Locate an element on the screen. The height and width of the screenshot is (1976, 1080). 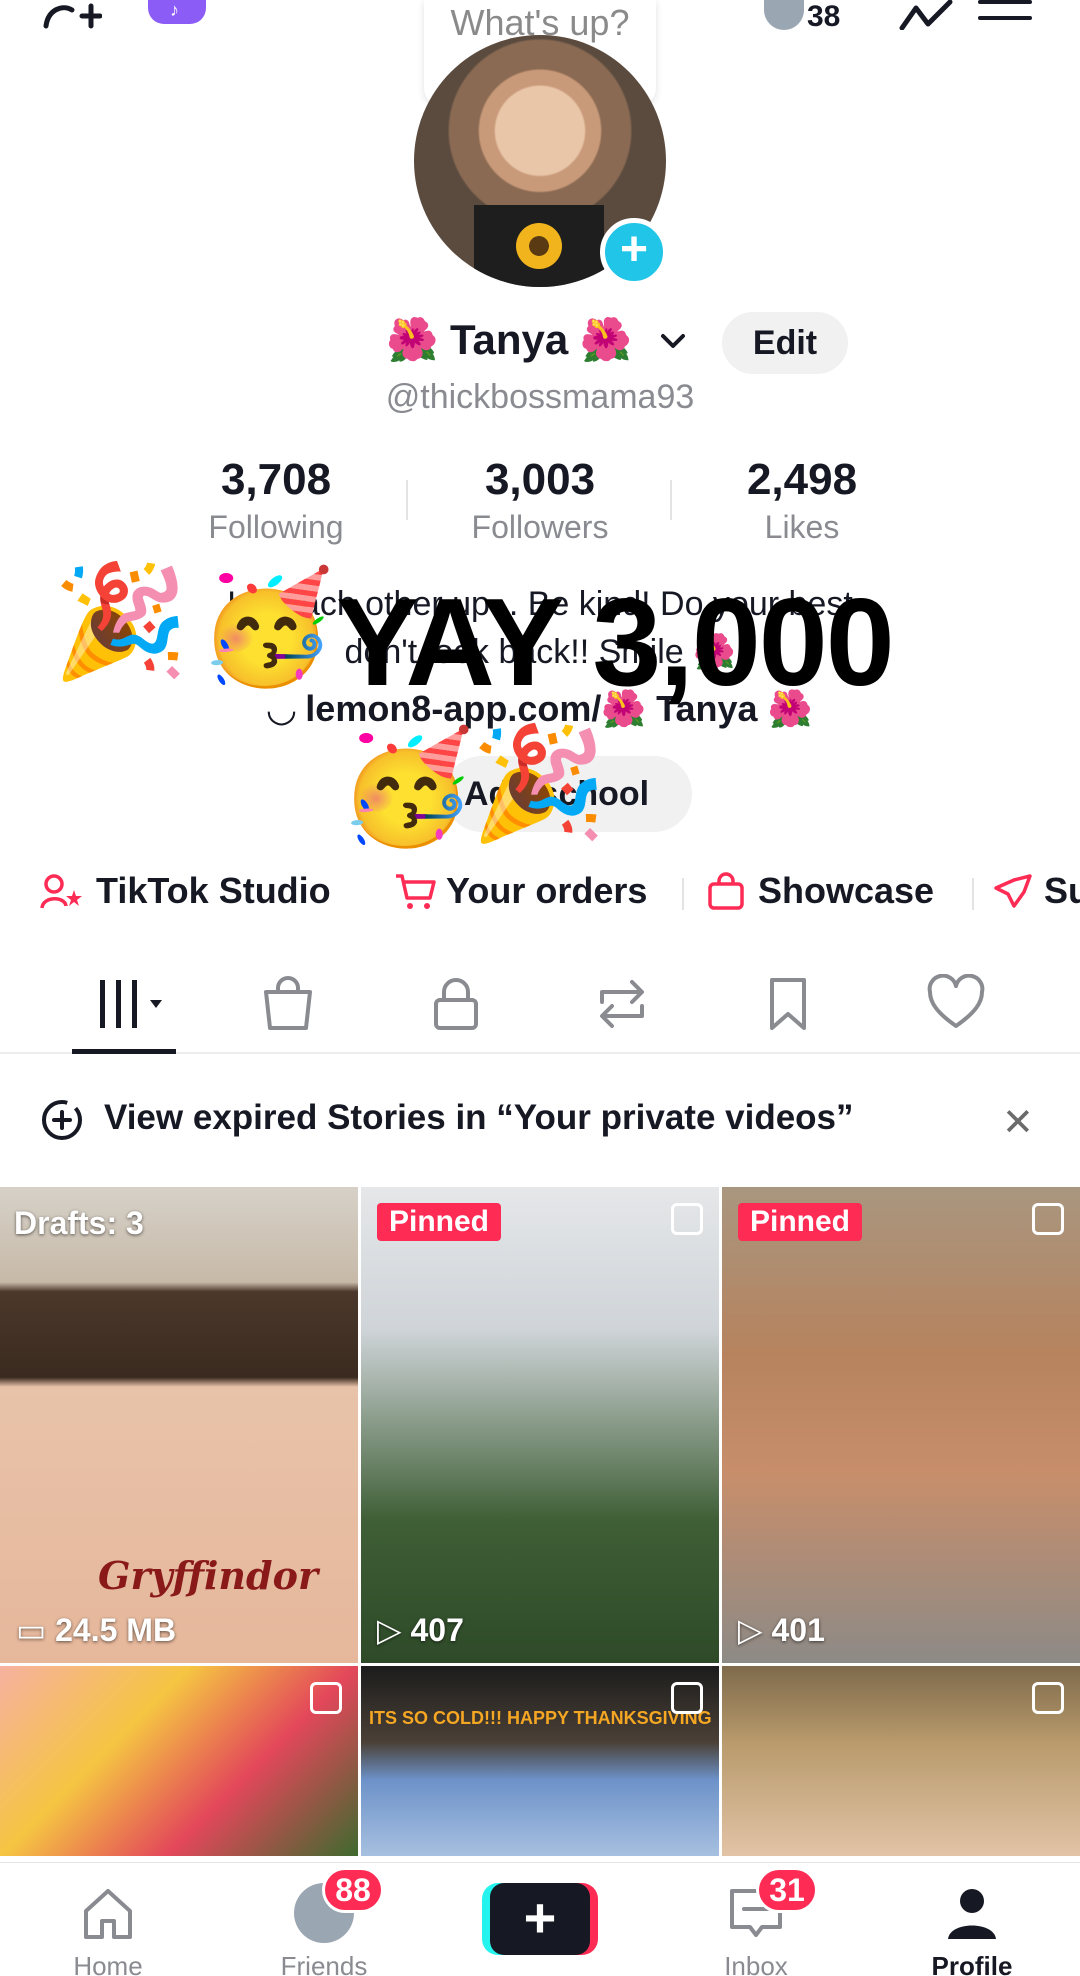
nav-friends: 88 Friends is located at coordinates (324, 1919).